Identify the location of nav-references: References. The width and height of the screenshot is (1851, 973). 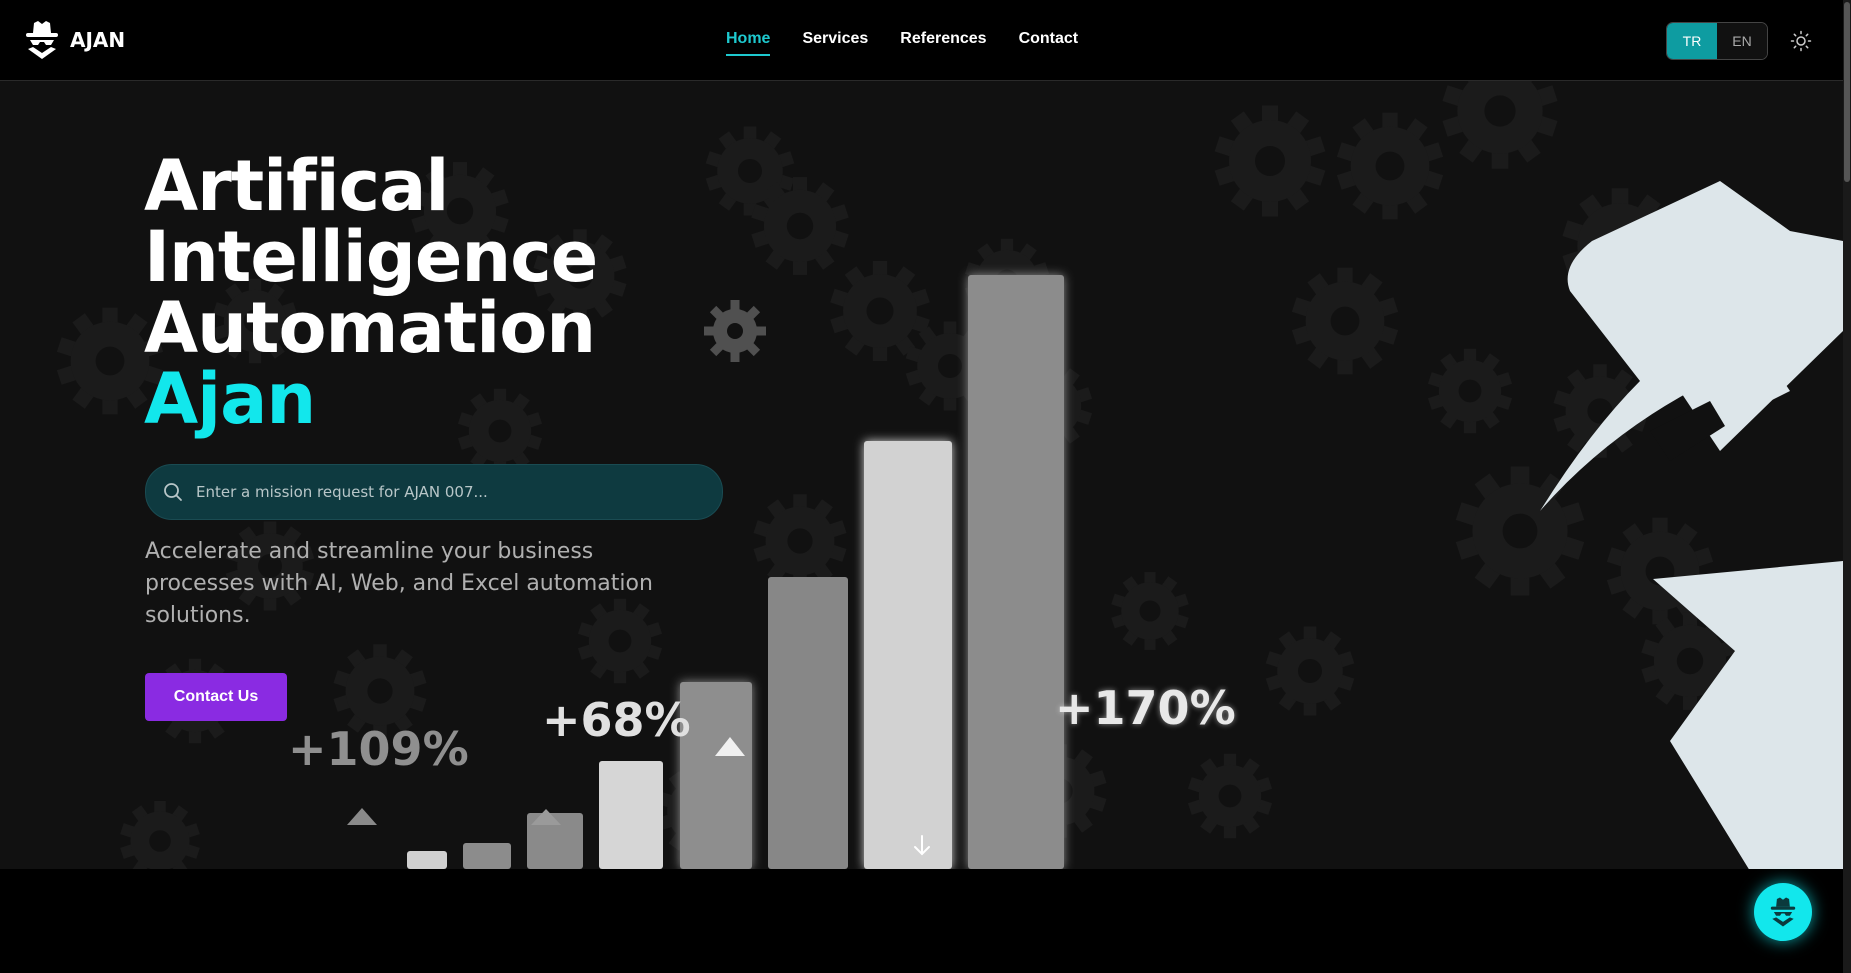
(943, 43).